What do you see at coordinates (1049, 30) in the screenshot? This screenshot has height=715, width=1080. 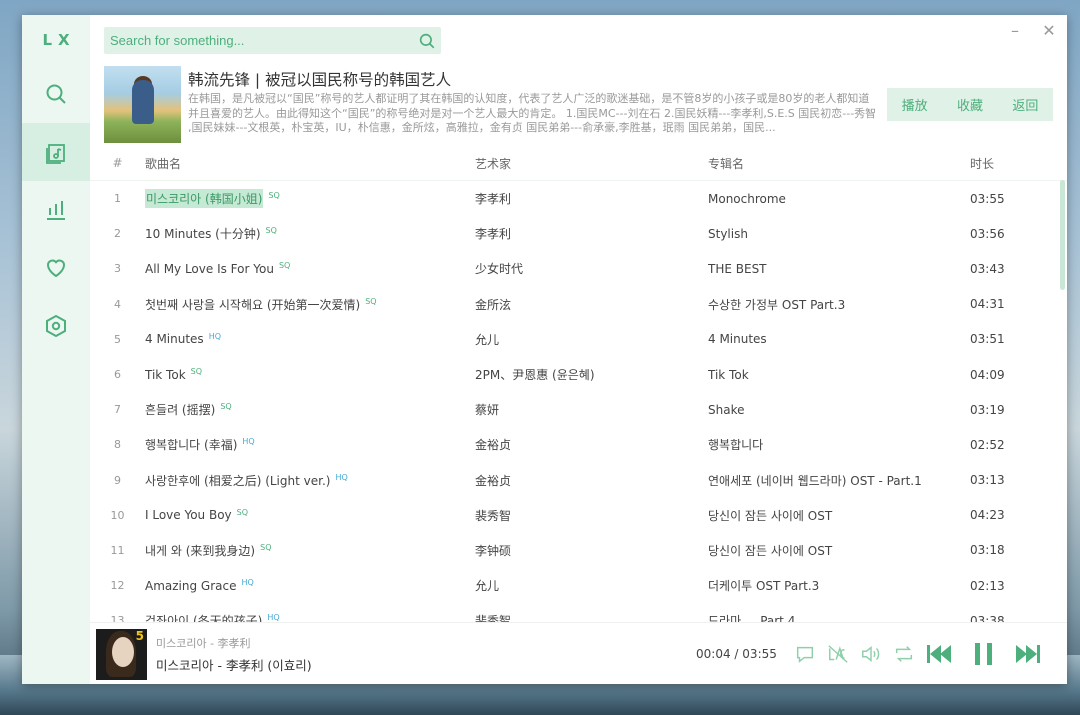 I see `close-button: ✕` at bounding box center [1049, 30].